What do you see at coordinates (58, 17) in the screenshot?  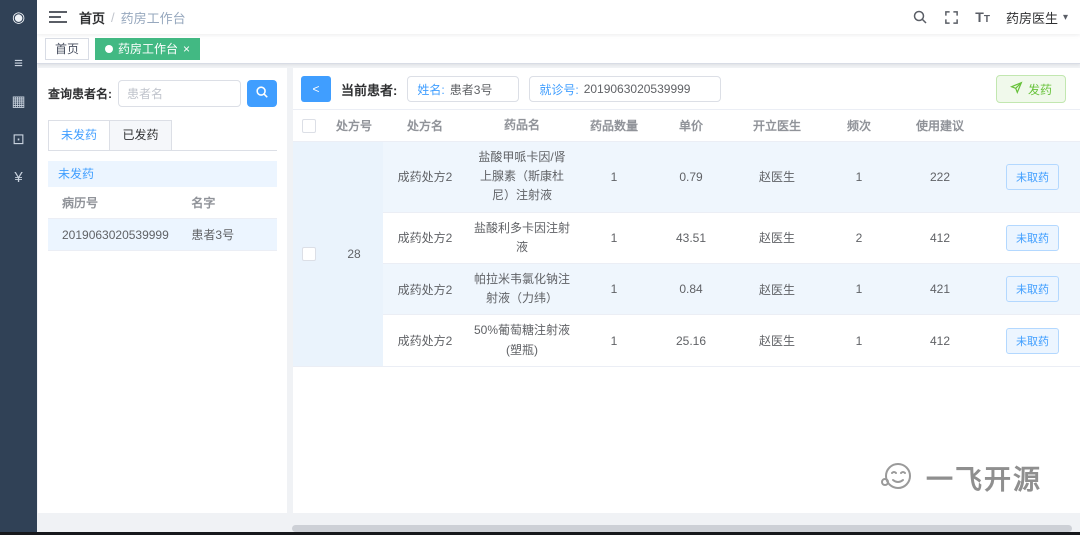 I see `hamburger-icon` at bounding box center [58, 17].